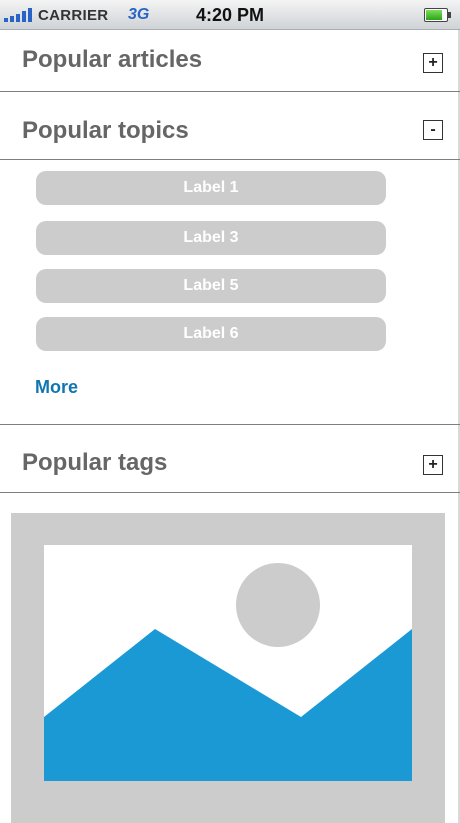 The image size is (460, 823). Describe the element at coordinates (230, 61) in the screenshot. I see `section-popular-articles: Popular articles +` at that location.